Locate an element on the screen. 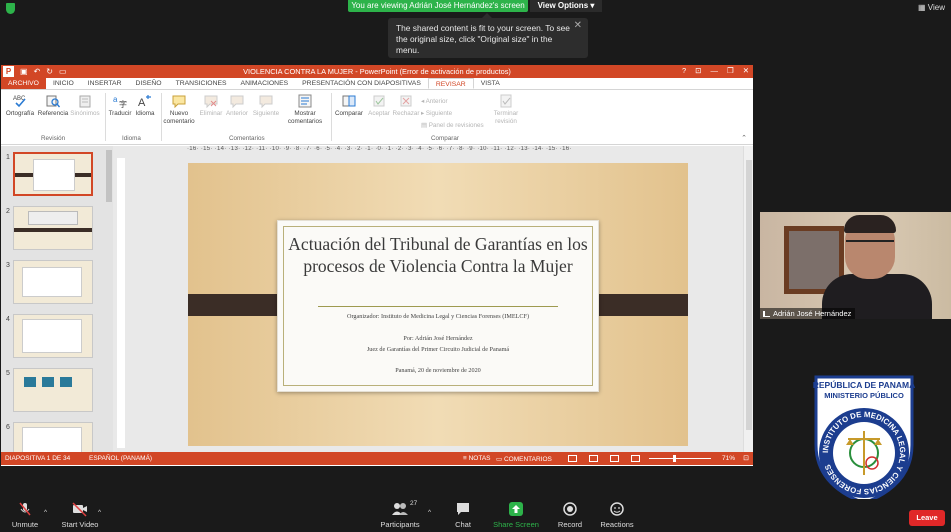 The width and height of the screenshot is (951, 532). tab-archivo: ARCHIVO is located at coordinates (23, 83).